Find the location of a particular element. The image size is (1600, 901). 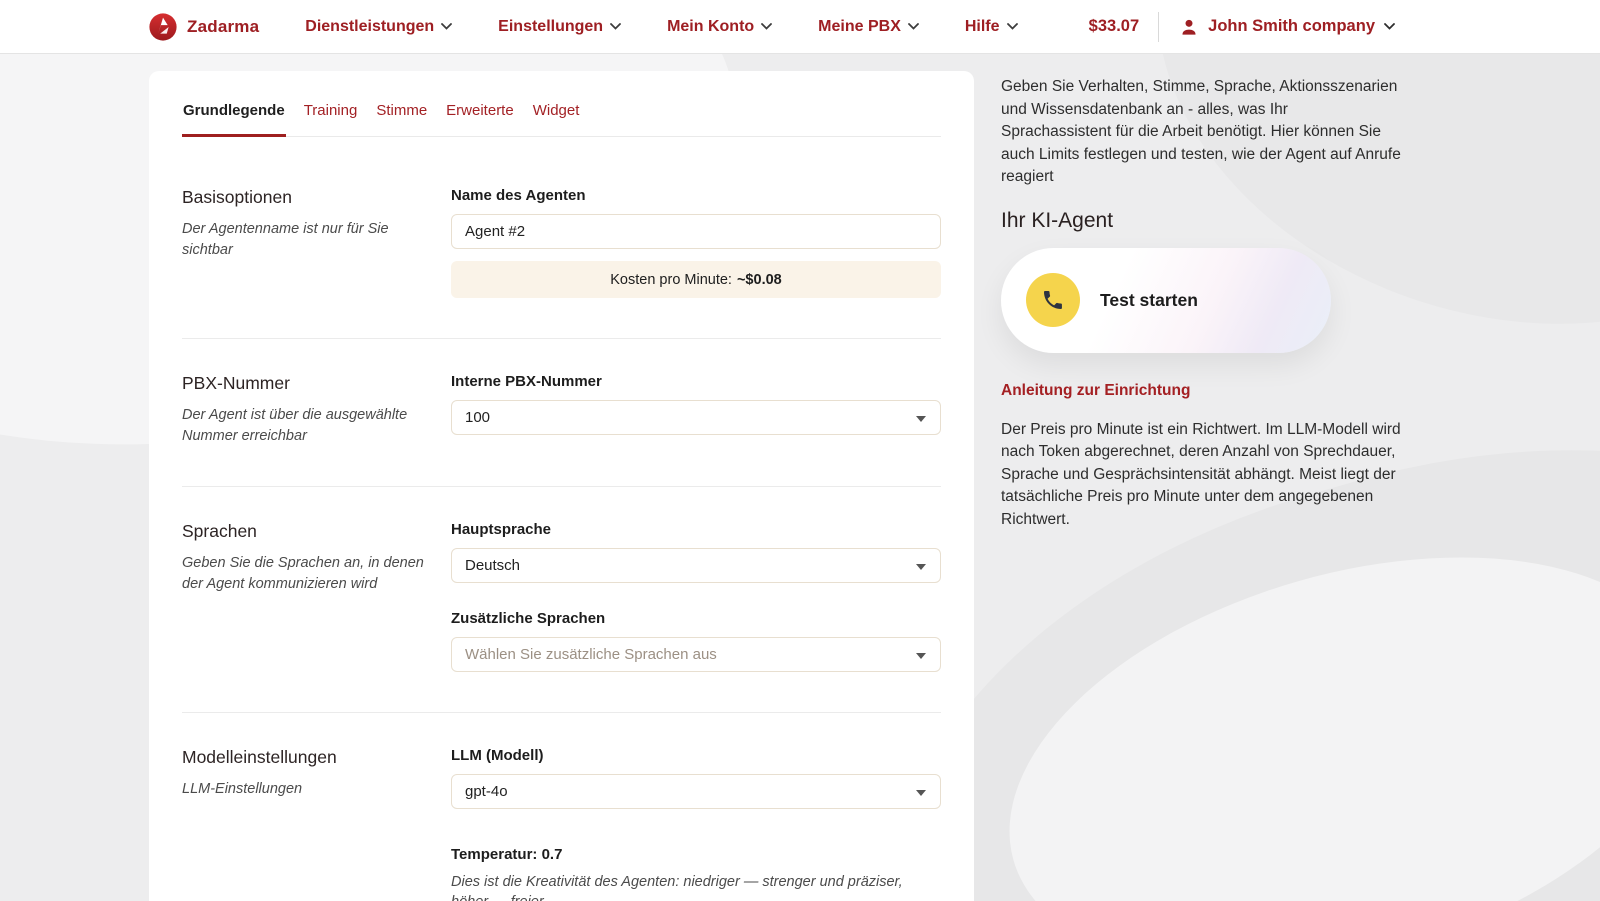

nav-label: Hilfe is located at coordinates (982, 26).